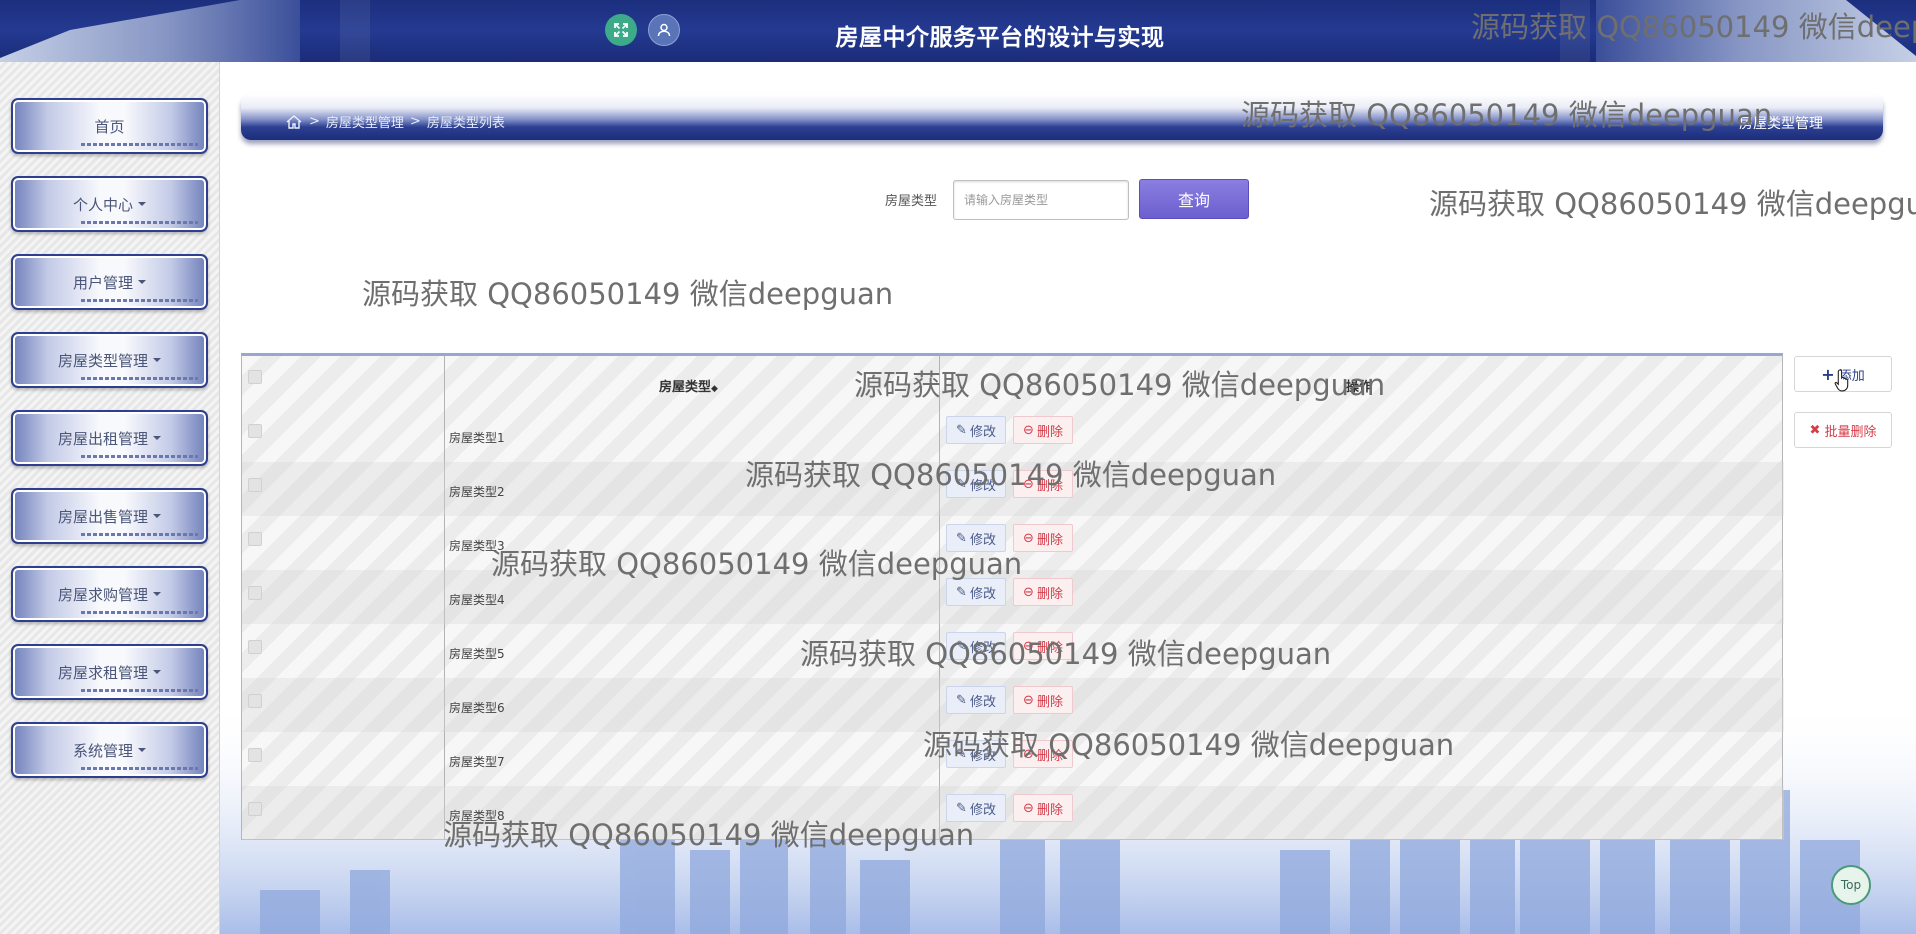  Describe the element at coordinates (102, 672) in the screenshot. I see `sidebar-item-label: 房屋求租管理` at that location.